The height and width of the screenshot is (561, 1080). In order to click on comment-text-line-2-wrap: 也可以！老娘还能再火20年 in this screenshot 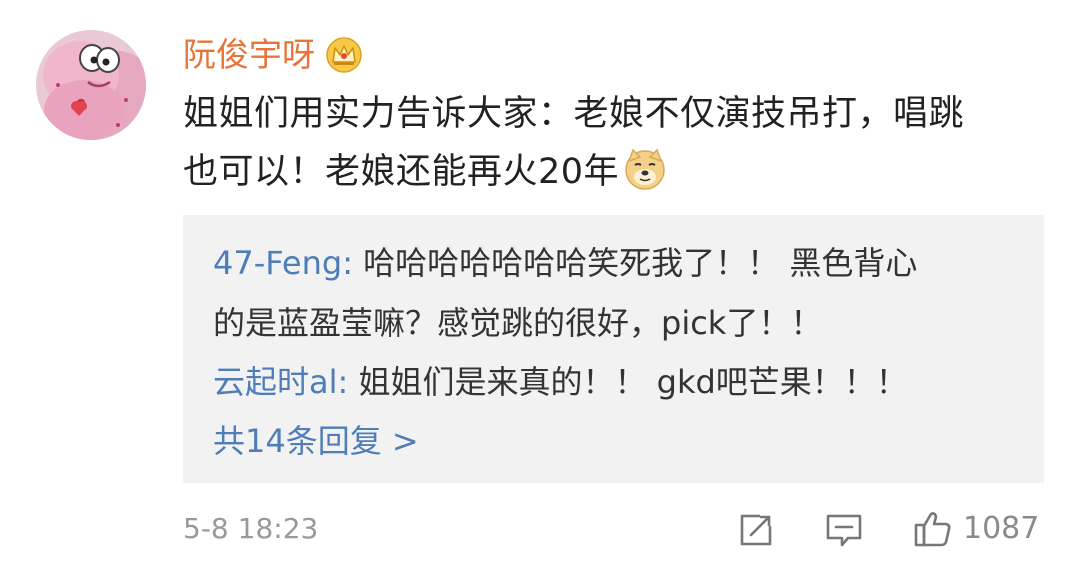, I will do `click(618, 172)`.